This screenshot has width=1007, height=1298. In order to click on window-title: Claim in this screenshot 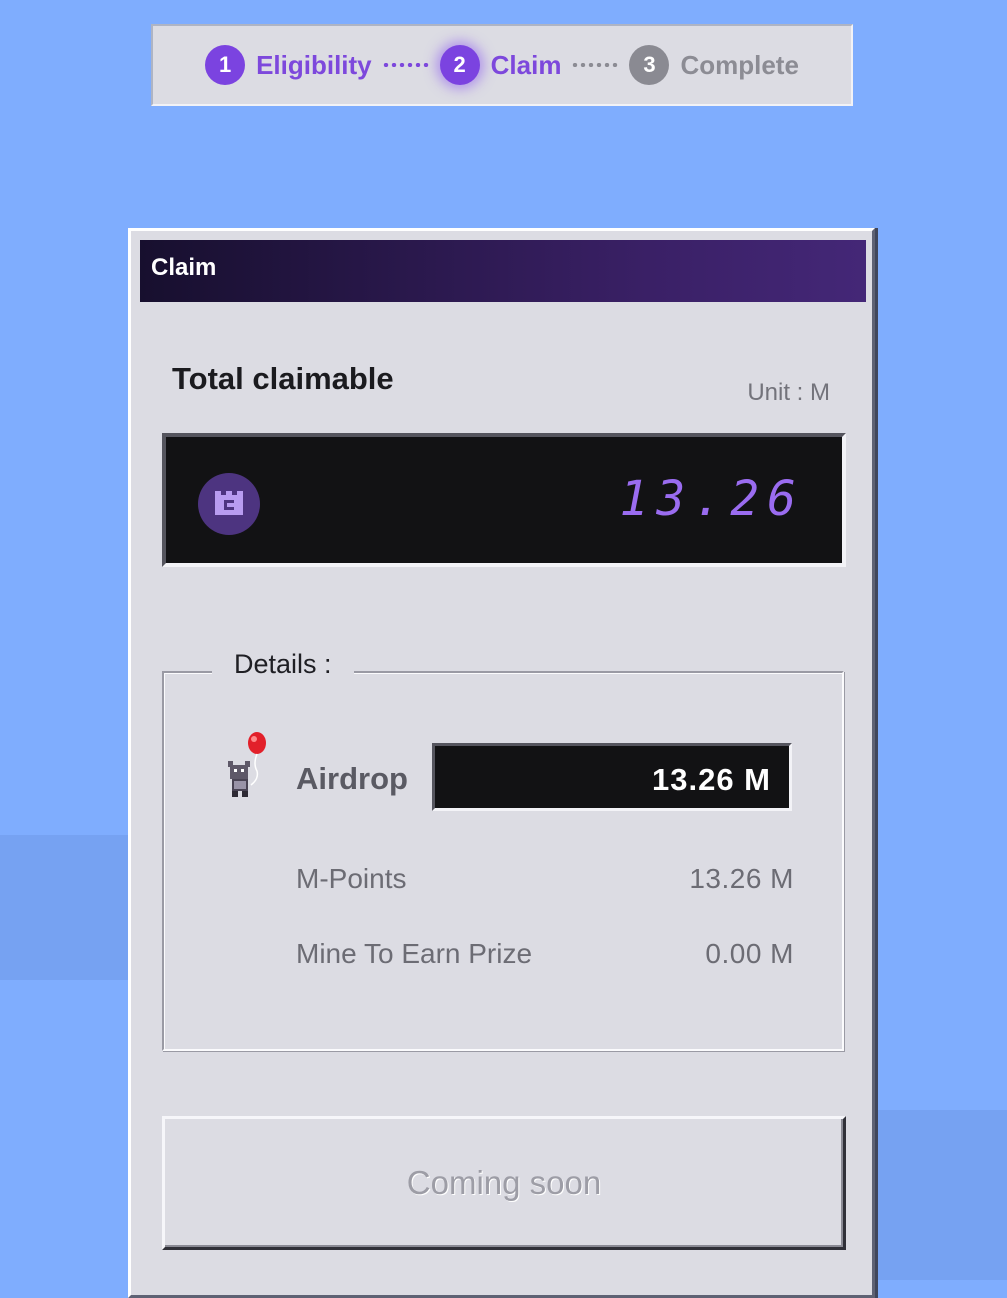, I will do `click(503, 271)`.